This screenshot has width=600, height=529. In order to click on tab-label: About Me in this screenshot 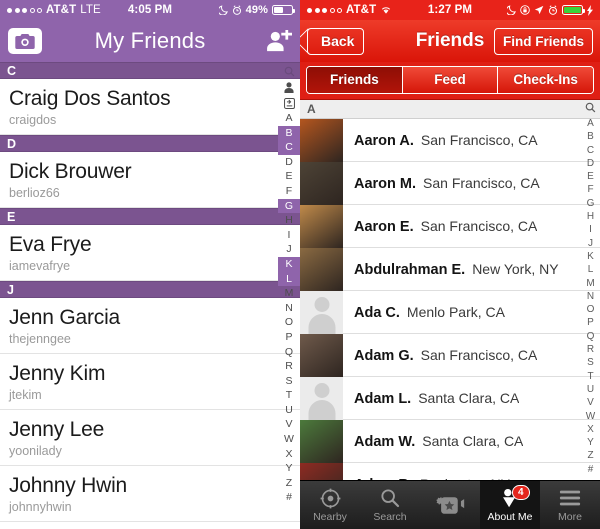, I will do `click(510, 517)`.